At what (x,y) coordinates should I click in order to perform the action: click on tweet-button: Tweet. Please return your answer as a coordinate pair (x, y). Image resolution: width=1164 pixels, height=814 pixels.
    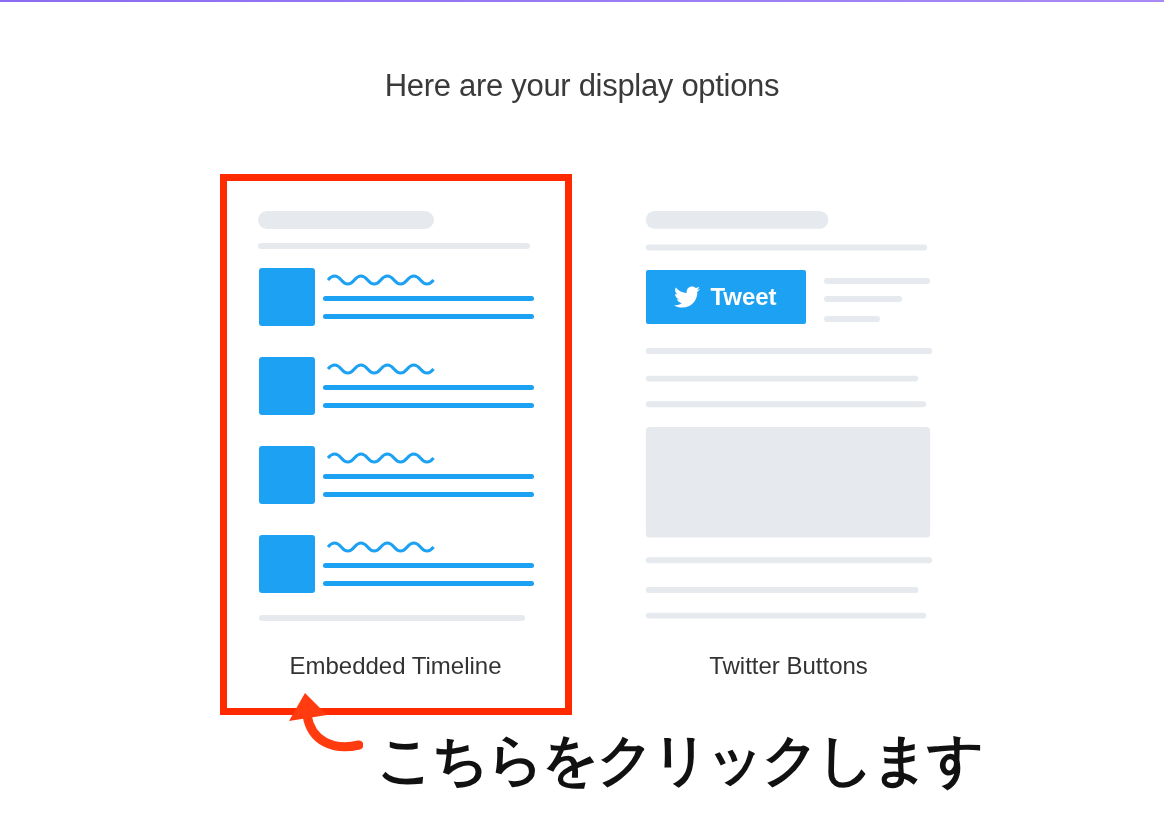
    Looking at the image, I should click on (725, 297).